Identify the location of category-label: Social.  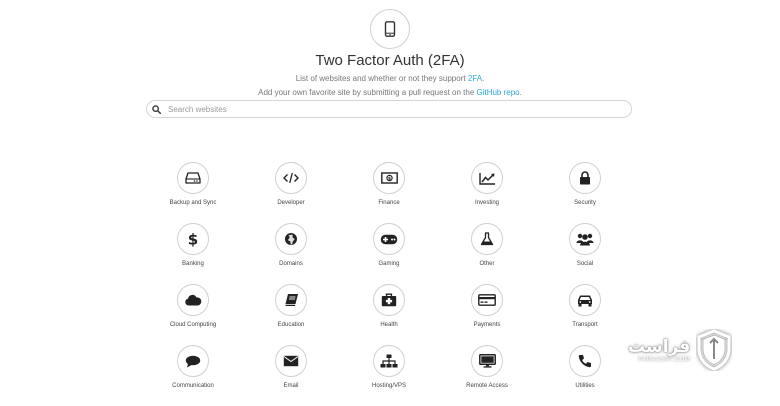
(585, 264).